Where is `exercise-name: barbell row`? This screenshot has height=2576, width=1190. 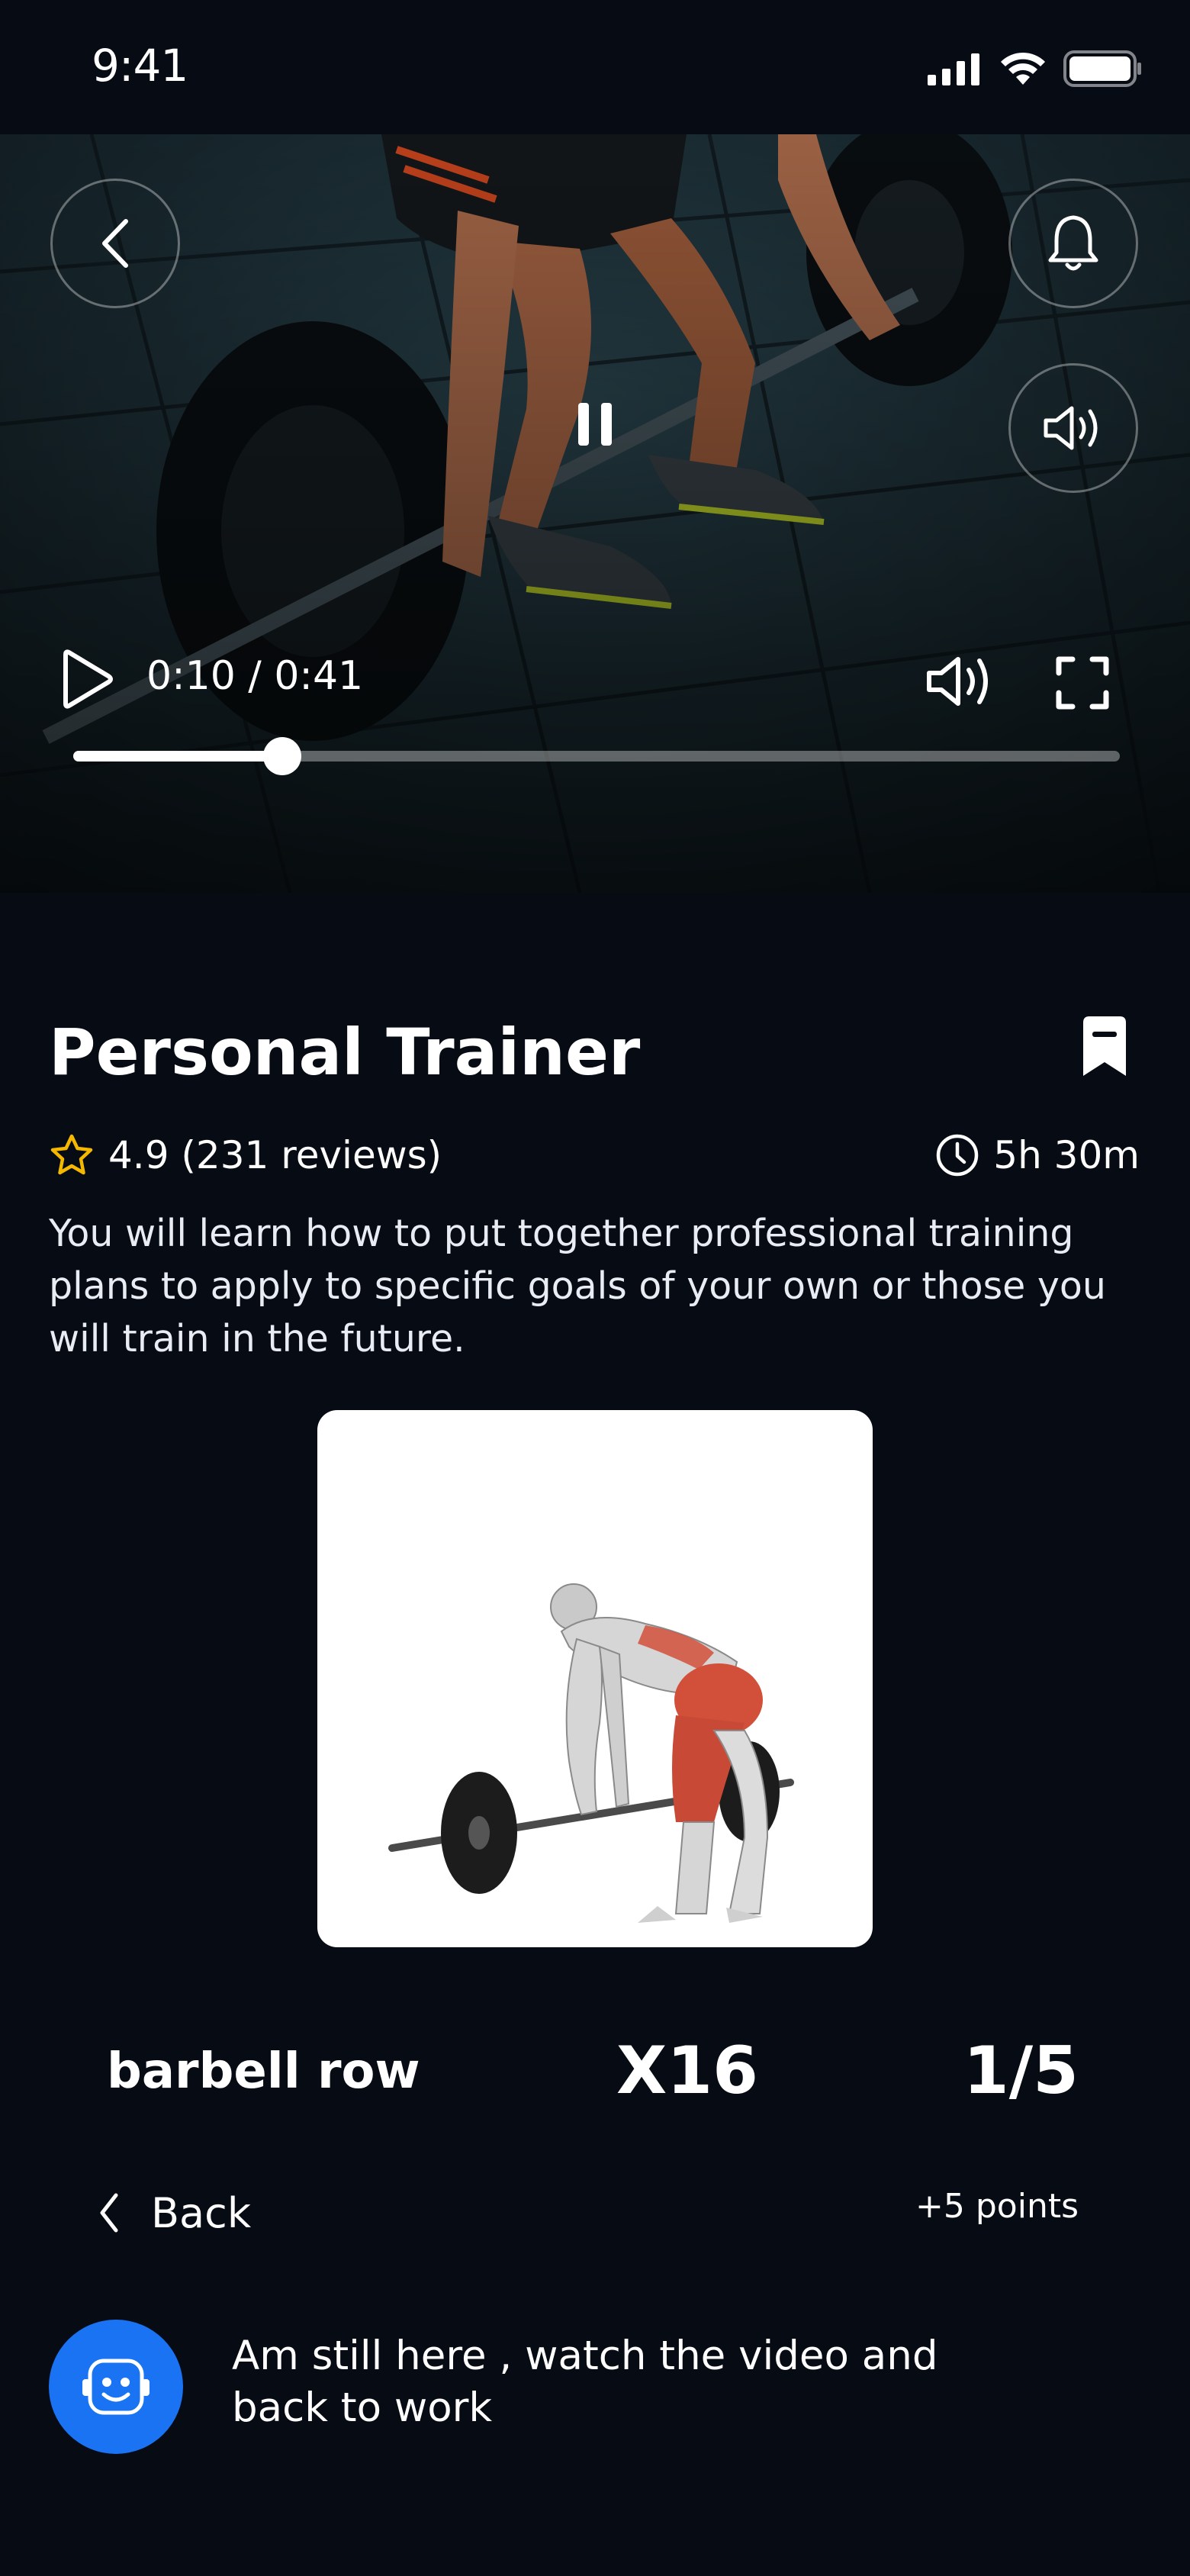
exercise-name: barbell row is located at coordinates (263, 2071).